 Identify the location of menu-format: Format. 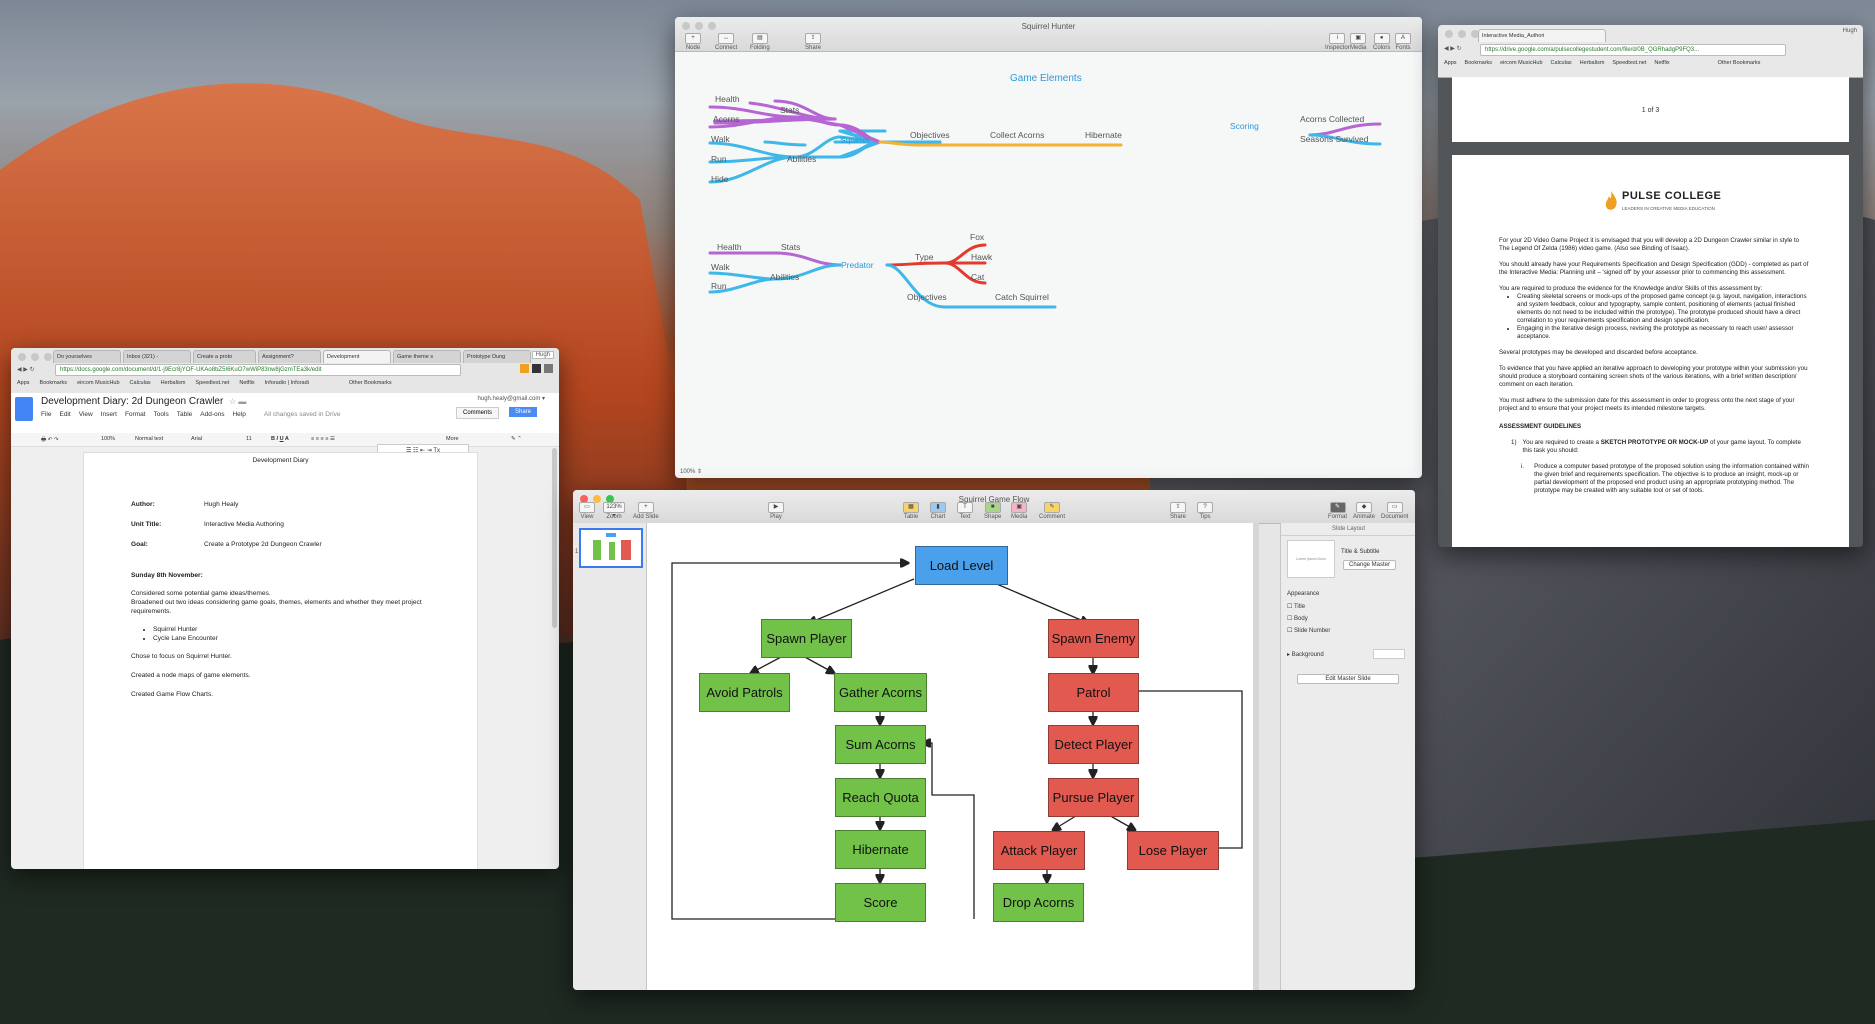
(135, 414).